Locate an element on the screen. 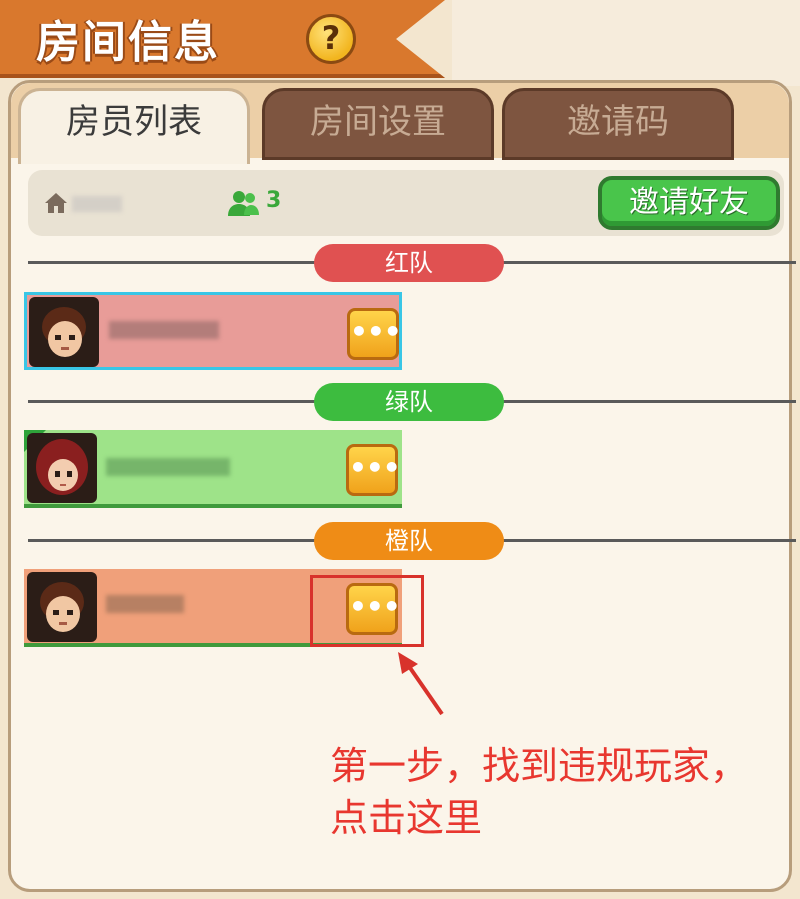 This screenshot has height=899, width=800. annotation-text: 第一步，找到违规玩家， 点击这里 is located at coordinates (560, 792).